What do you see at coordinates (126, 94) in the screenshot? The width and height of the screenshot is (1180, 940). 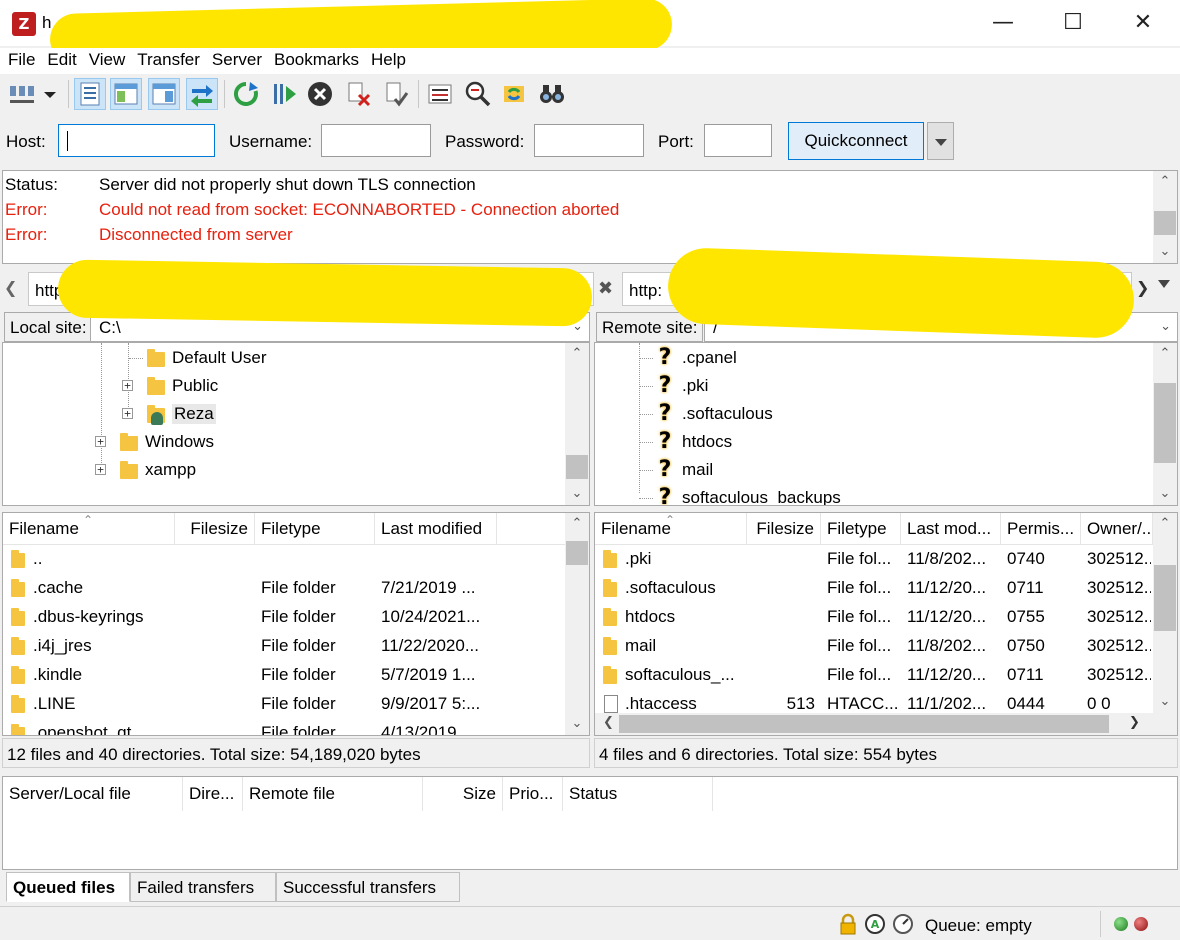 I see `toggle-local-tree-button` at bounding box center [126, 94].